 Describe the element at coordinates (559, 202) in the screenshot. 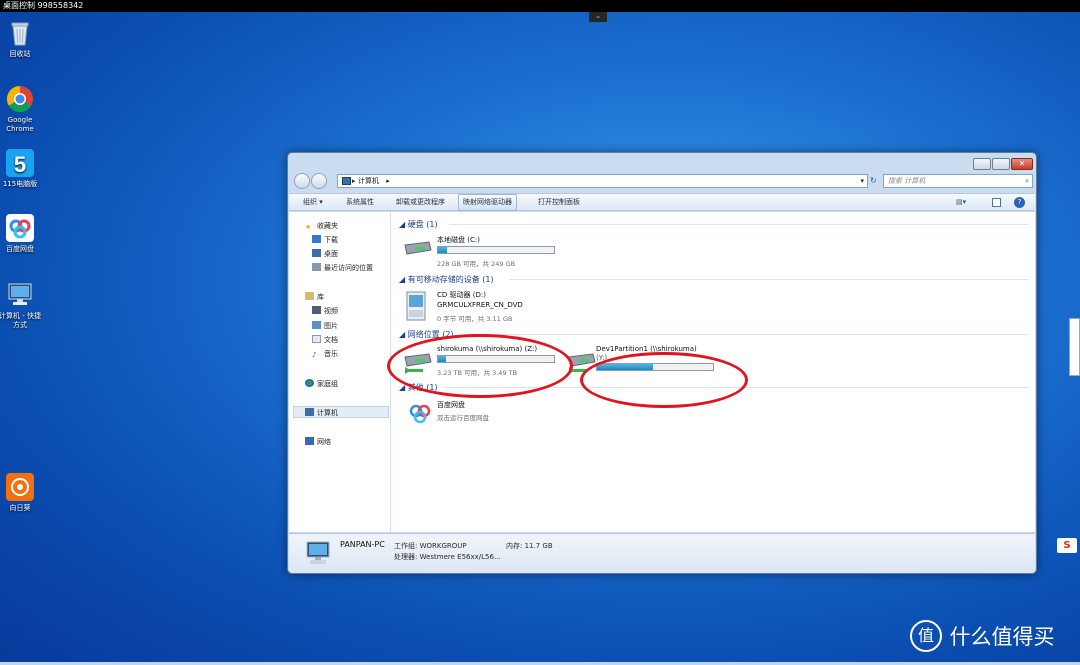

I see `open-control-panel-button: 打开控制面板` at that location.